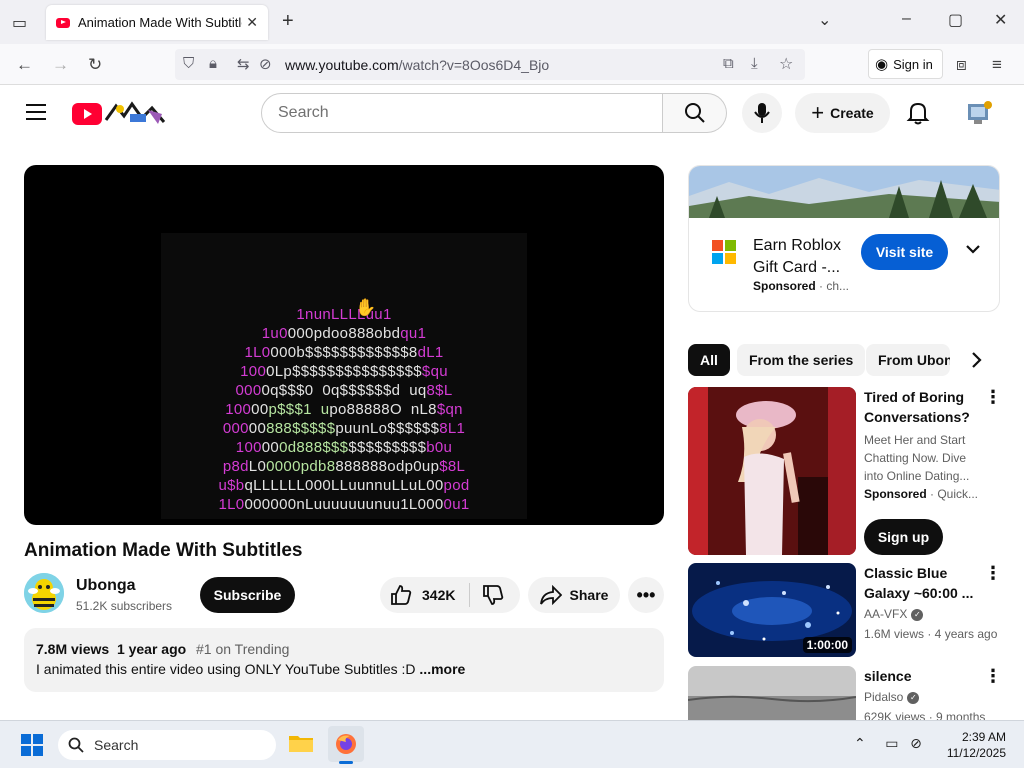  I want to click on rec-channel: AA-VFX ✓, so click(894, 614).